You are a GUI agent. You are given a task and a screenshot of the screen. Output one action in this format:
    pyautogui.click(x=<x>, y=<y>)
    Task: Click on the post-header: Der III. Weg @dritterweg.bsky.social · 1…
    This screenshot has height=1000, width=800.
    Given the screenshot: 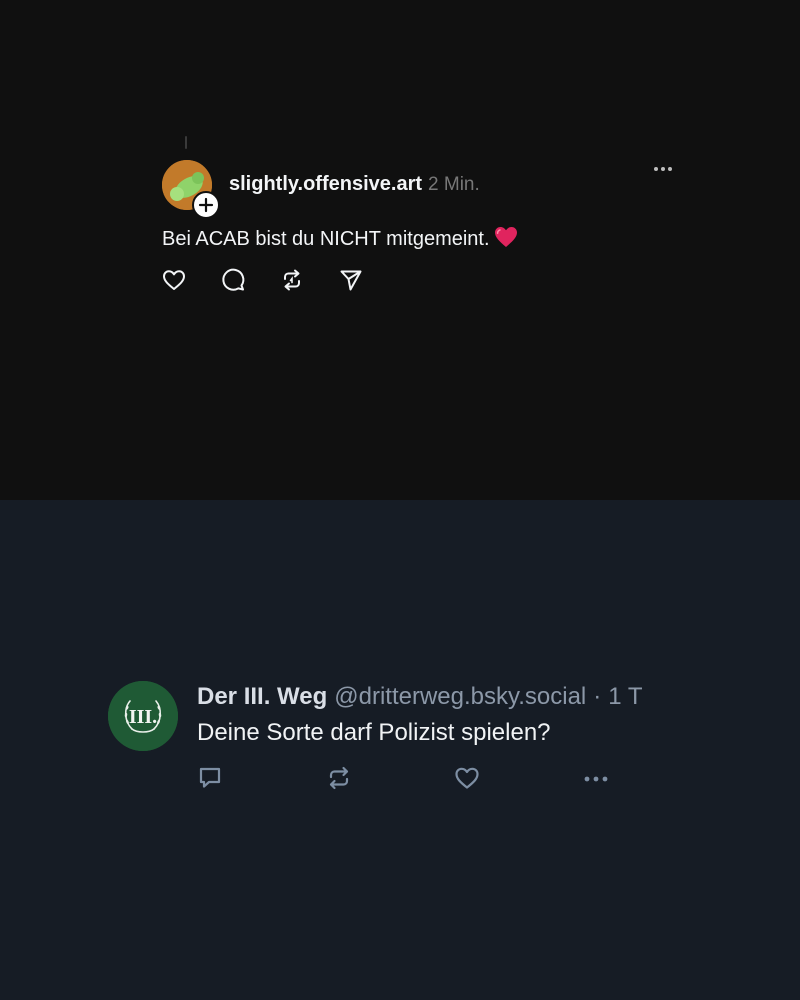 What is the action you would take?
    pyautogui.click(x=420, y=697)
    